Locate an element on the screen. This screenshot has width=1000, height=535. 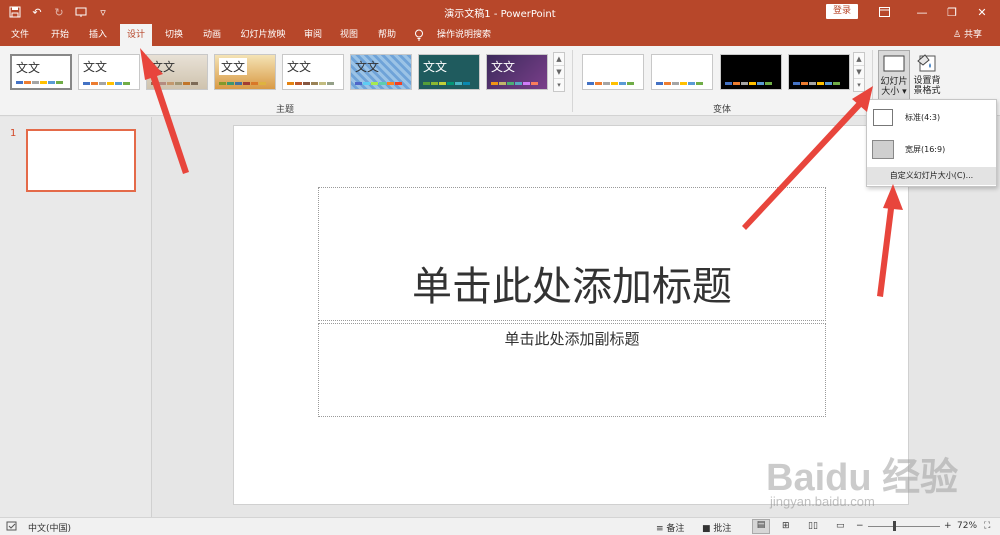
comment-icon: ■ is located at coordinates (706, 529).